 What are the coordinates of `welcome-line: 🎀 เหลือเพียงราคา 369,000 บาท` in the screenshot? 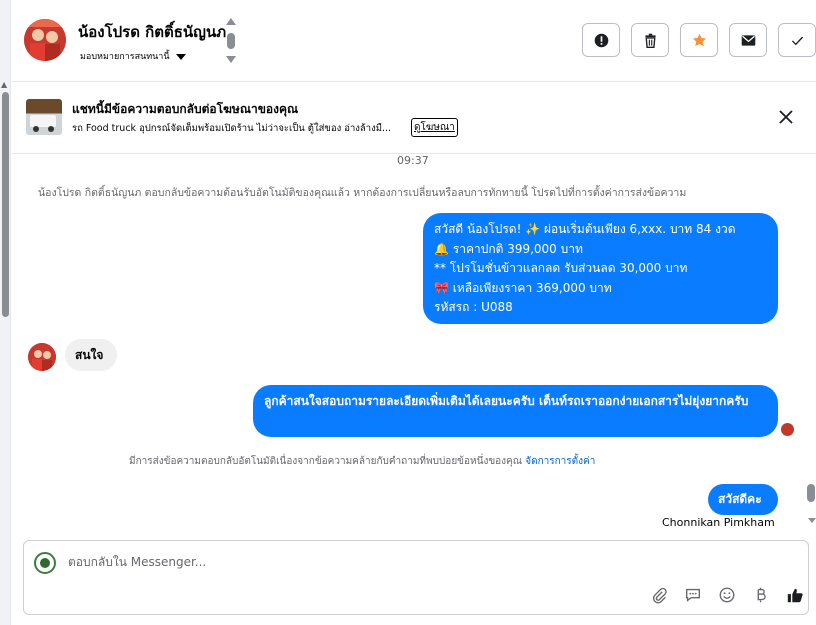 It's located at (523, 287).